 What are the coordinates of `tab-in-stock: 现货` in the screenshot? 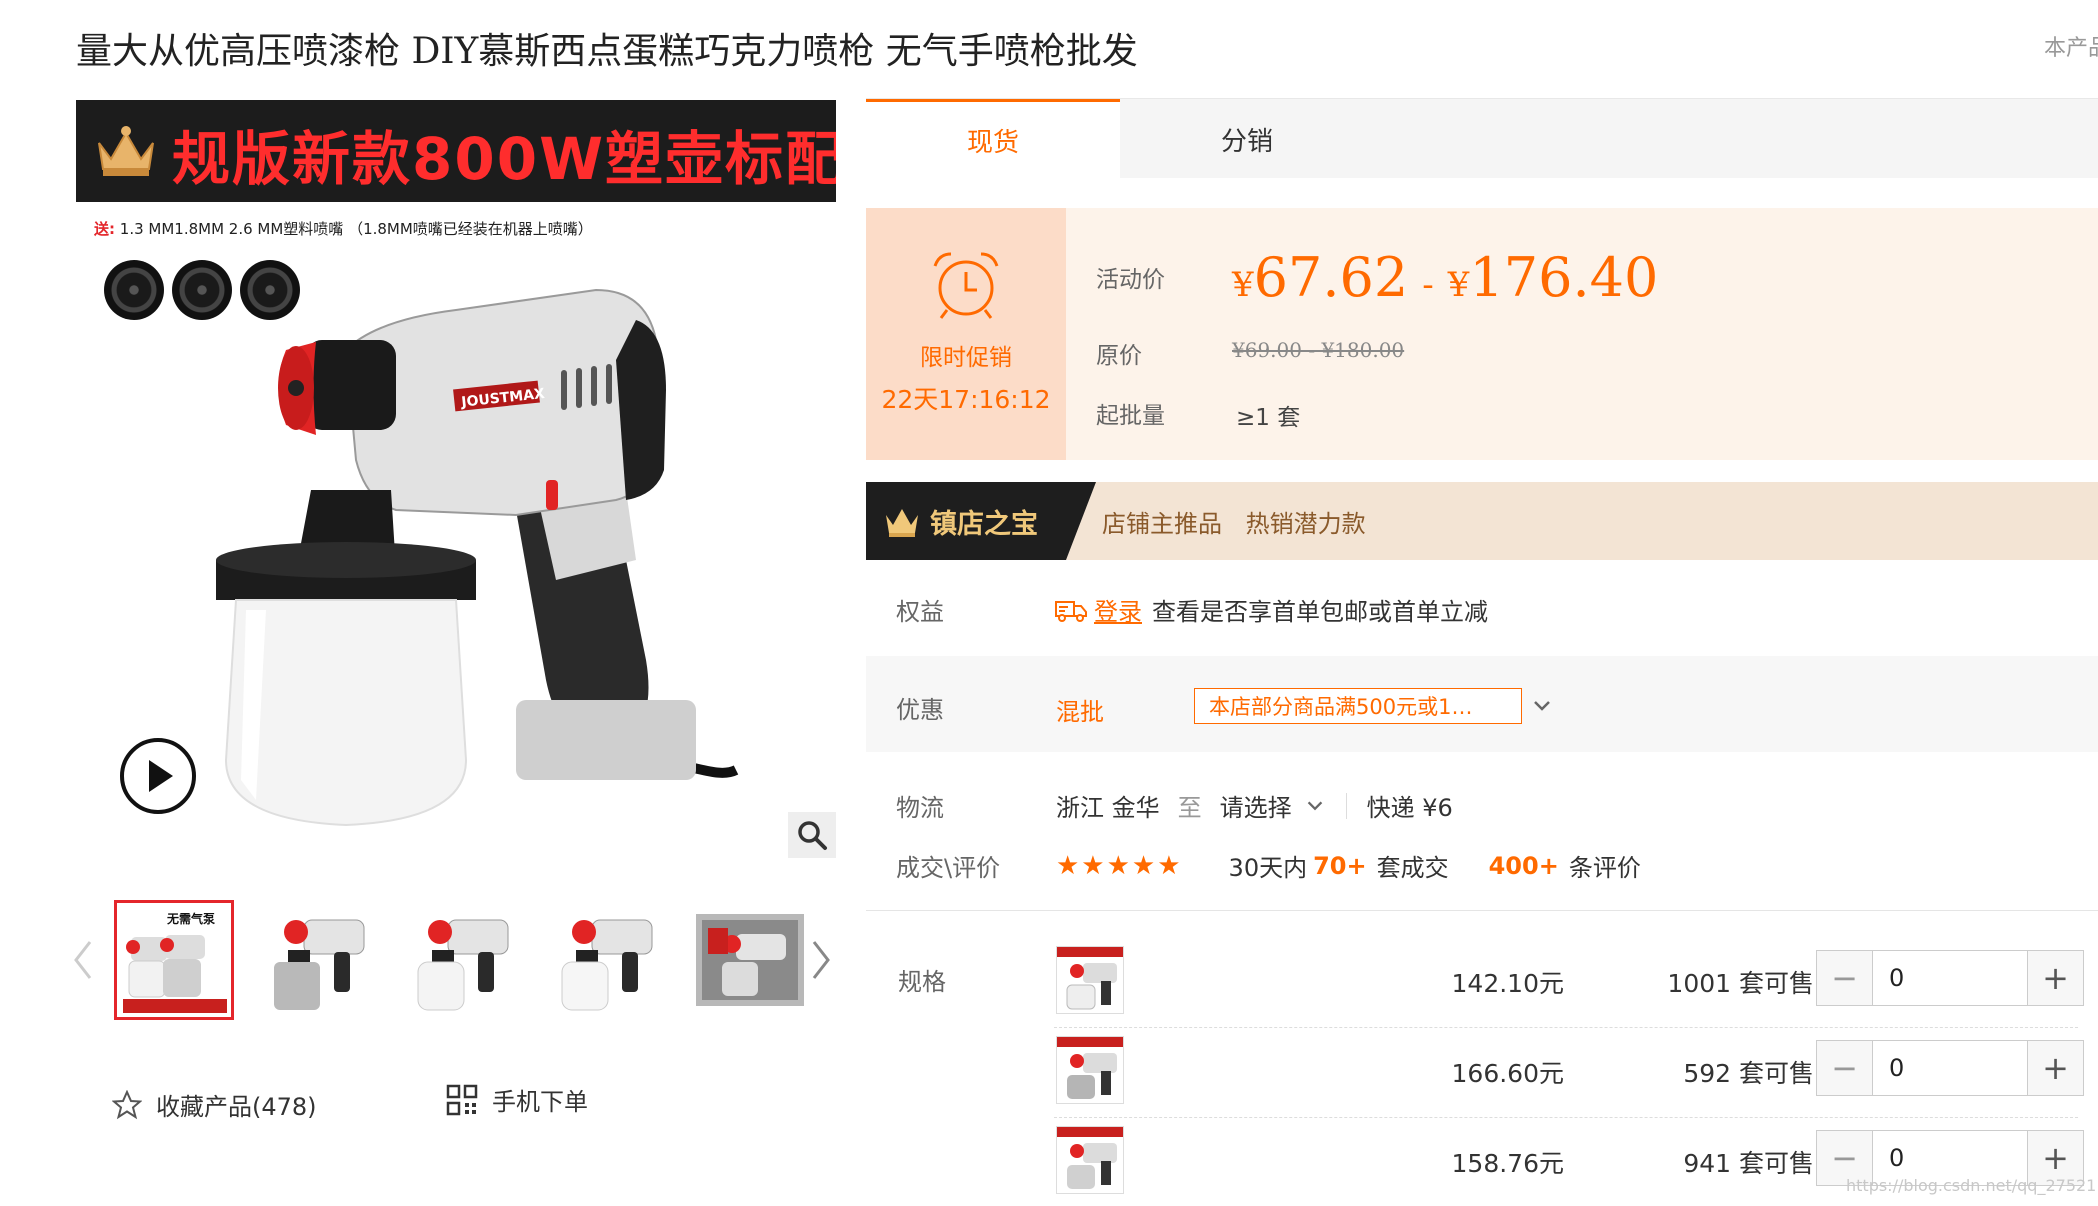 It's located at (993, 139).